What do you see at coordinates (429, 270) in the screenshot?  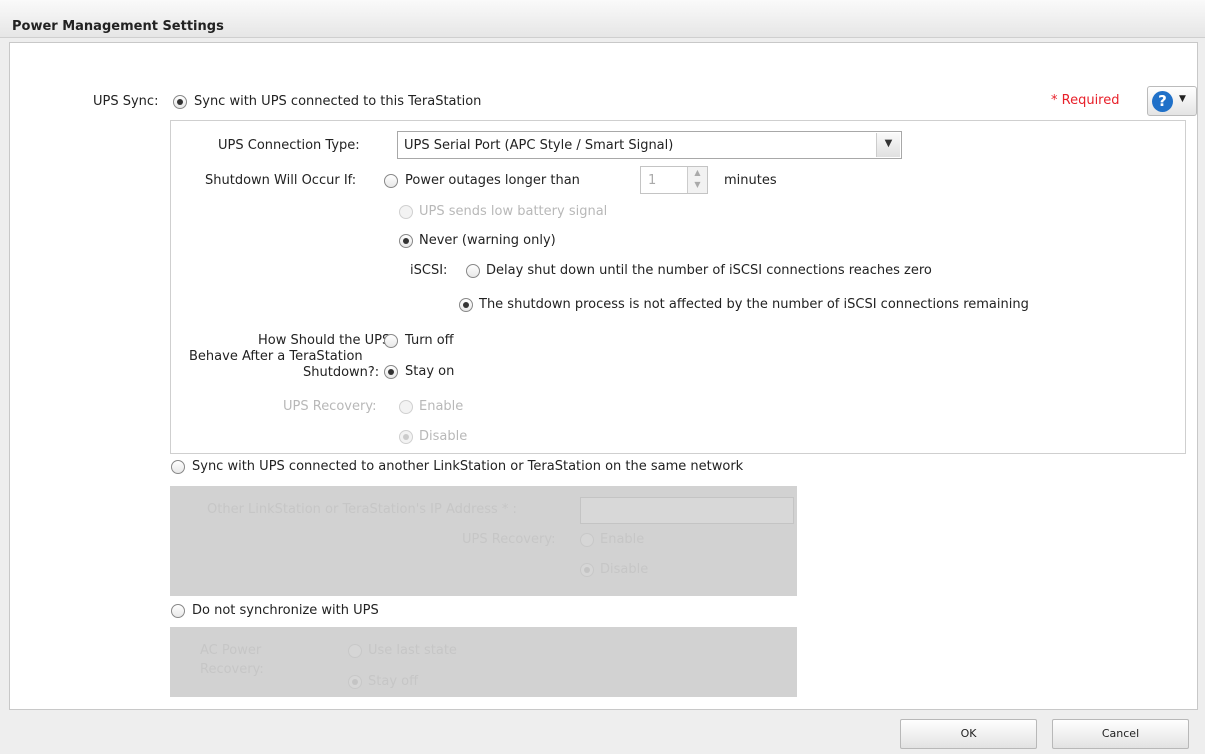 I see `iscsi-label: iSCSI:` at bounding box center [429, 270].